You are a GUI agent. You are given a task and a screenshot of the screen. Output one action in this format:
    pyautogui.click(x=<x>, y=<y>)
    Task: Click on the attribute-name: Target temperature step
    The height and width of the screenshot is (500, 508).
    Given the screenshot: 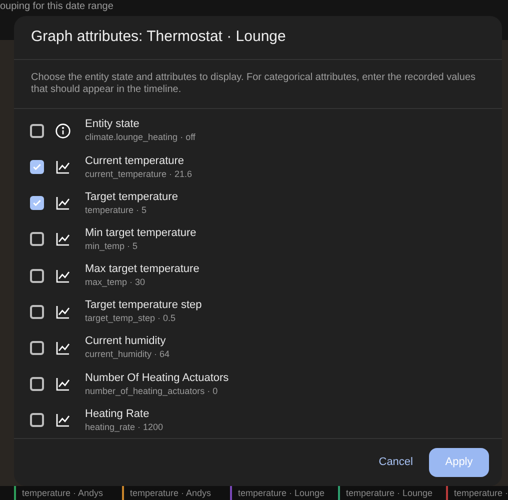 What is the action you would take?
    pyautogui.click(x=143, y=305)
    